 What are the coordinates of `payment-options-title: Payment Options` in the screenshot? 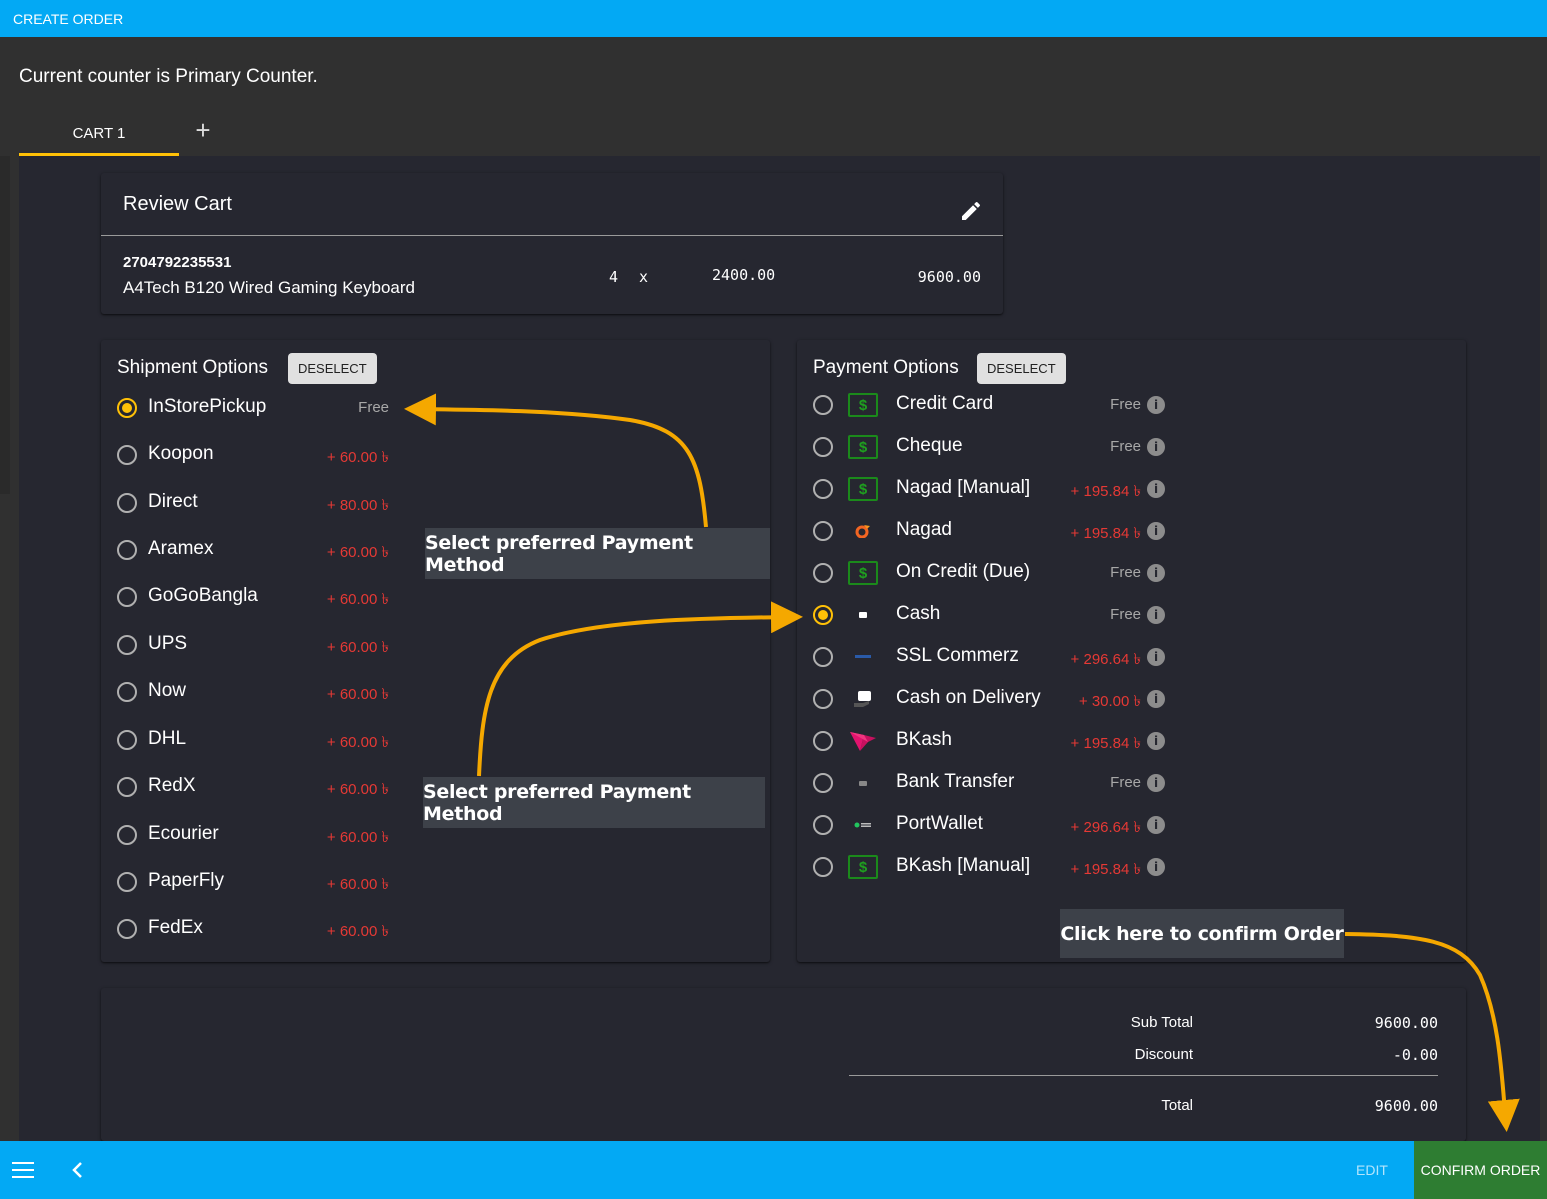 It's located at (886, 367).